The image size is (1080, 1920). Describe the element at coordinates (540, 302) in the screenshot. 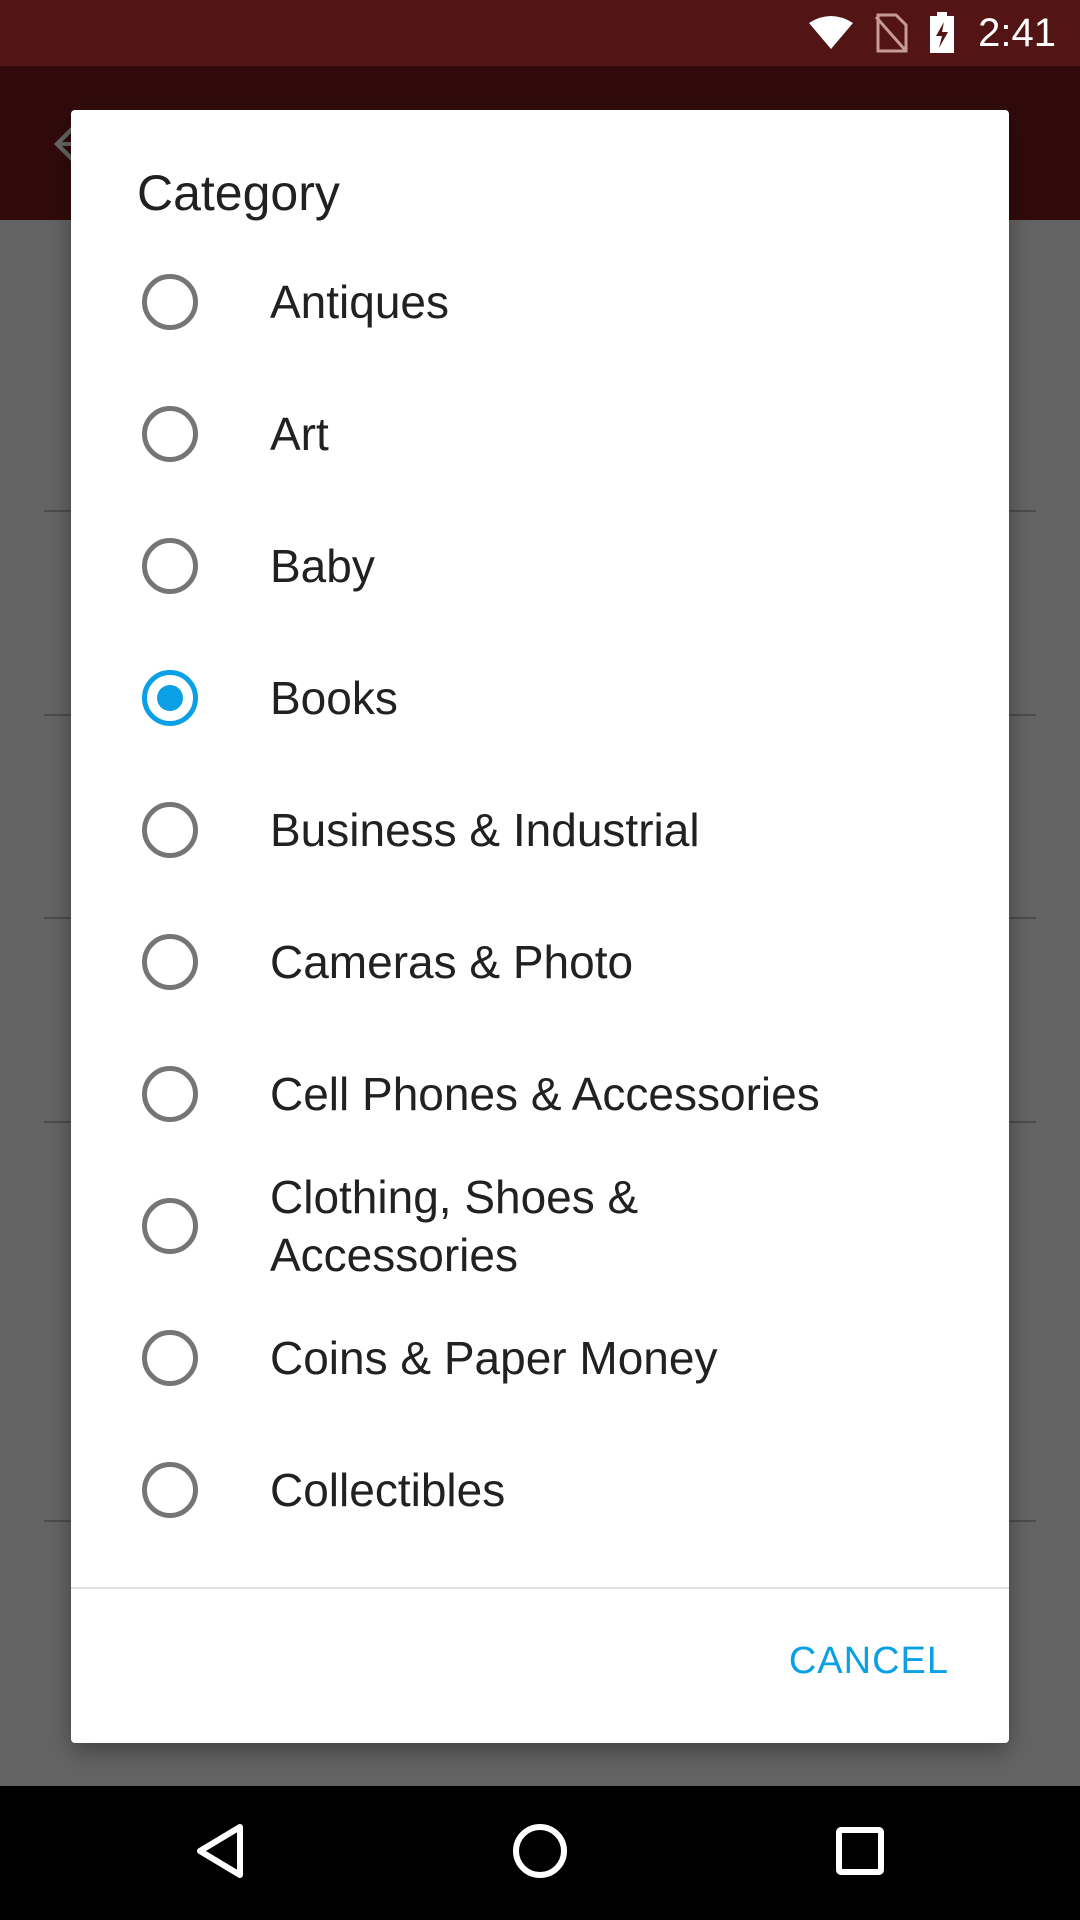

I see `category-option: Antiques` at that location.